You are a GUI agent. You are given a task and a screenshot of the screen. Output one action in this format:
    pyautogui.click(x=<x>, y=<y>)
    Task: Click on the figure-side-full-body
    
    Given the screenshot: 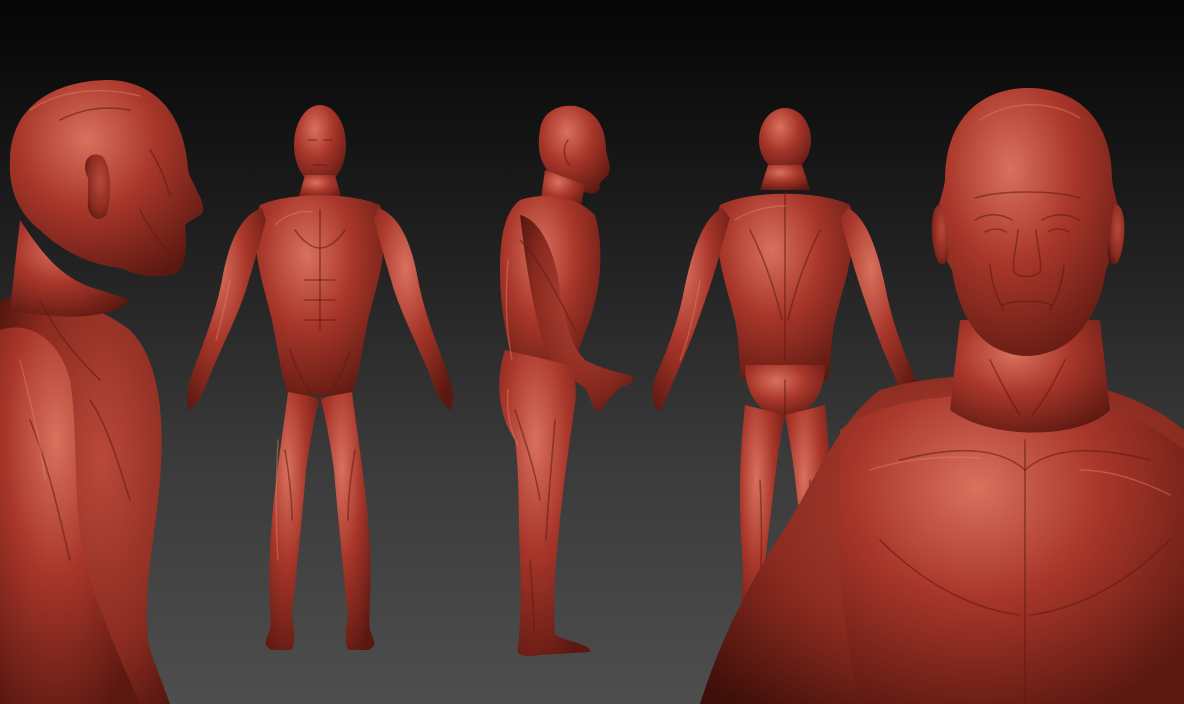 What is the action you would take?
    pyautogui.click(x=566, y=381)
    